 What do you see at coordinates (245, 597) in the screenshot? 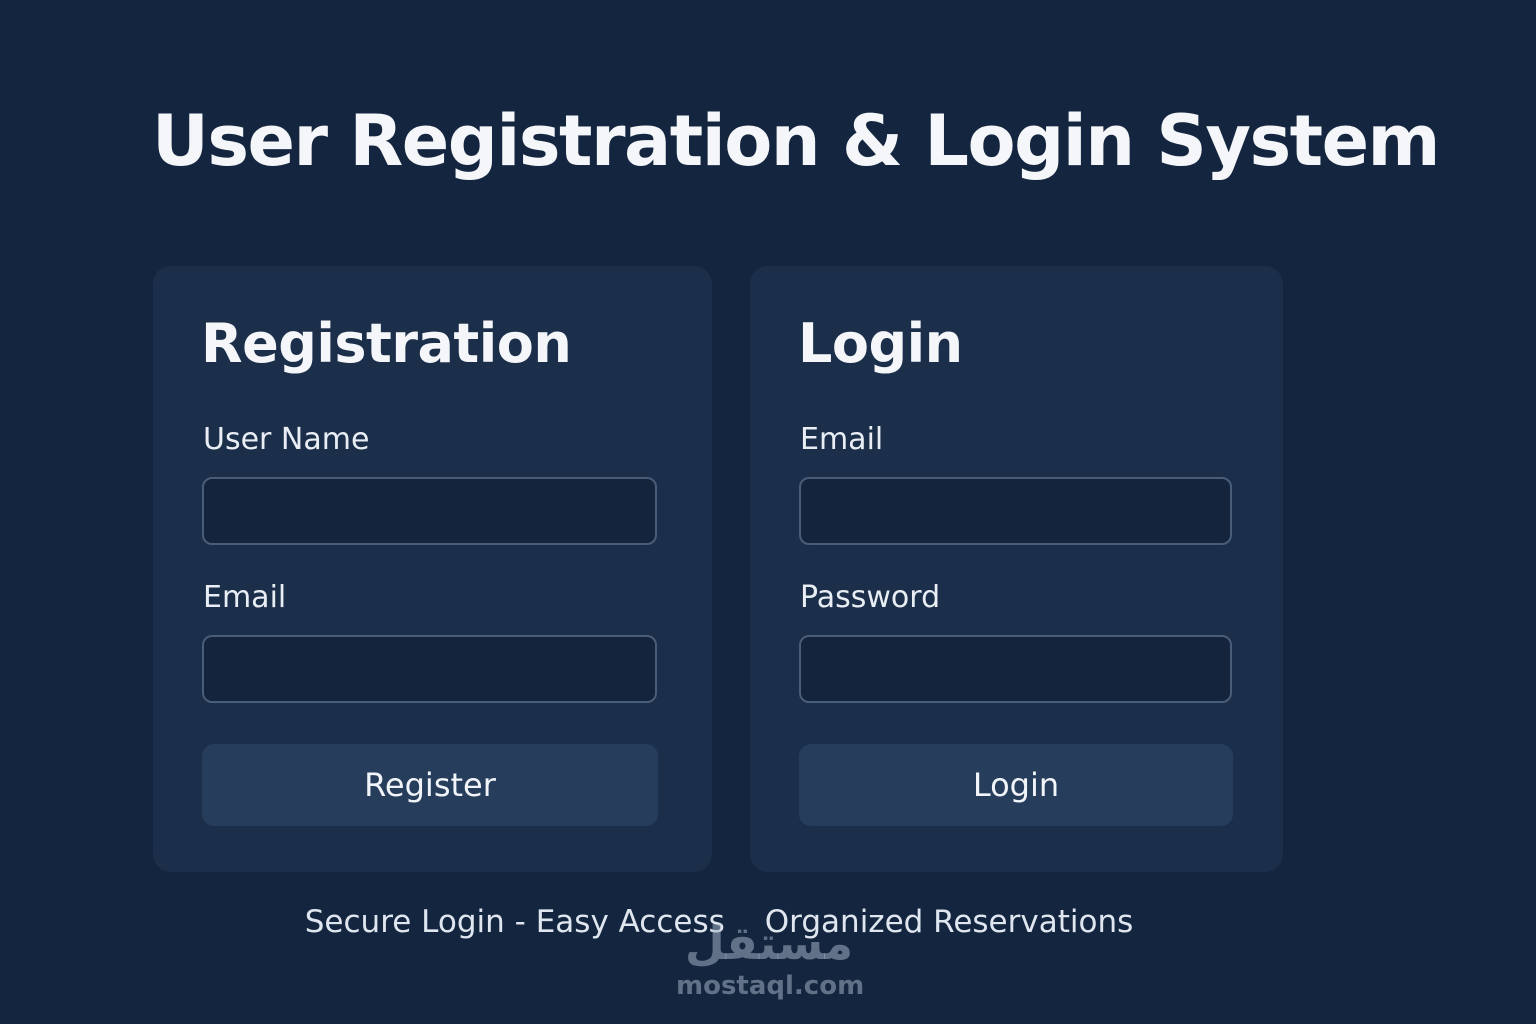
I see `registration-email-label: Email` at bounding box center [245, 597].